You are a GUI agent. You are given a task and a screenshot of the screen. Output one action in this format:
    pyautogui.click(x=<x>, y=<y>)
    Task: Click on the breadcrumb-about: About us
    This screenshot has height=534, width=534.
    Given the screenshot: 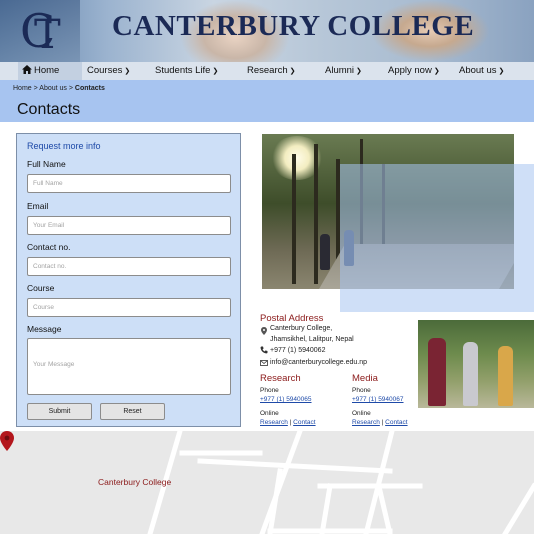 What is the action you would take?
    pyautogui.click(x=53, y=88)
    